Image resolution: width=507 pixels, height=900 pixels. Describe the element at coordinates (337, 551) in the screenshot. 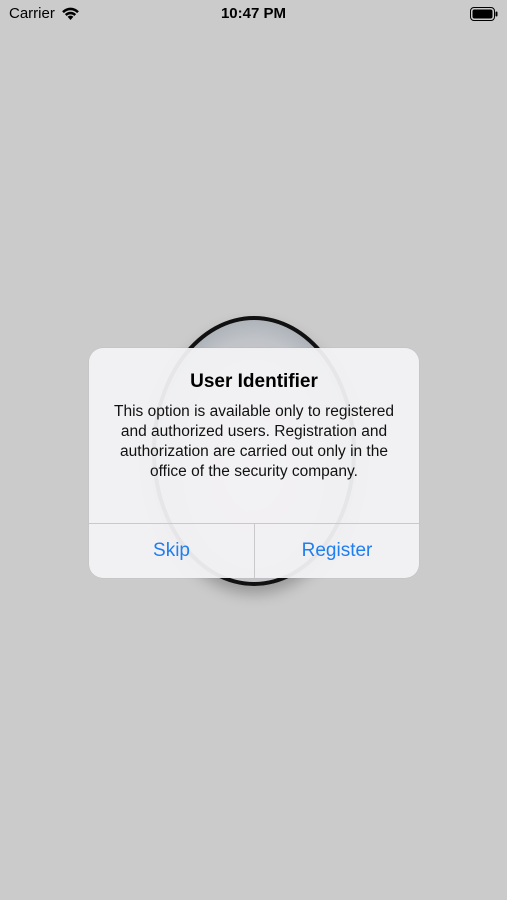

I see `register-button: Register` at that location.